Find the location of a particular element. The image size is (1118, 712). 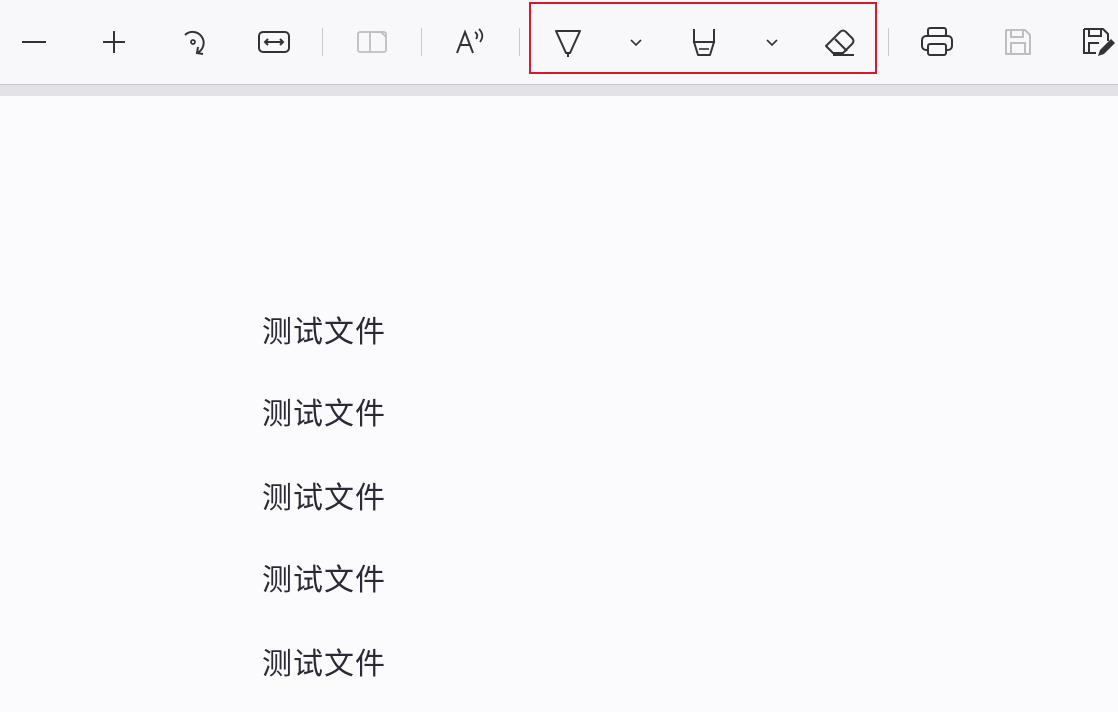

read-aloud-icon is located at coordinates (470, 41).